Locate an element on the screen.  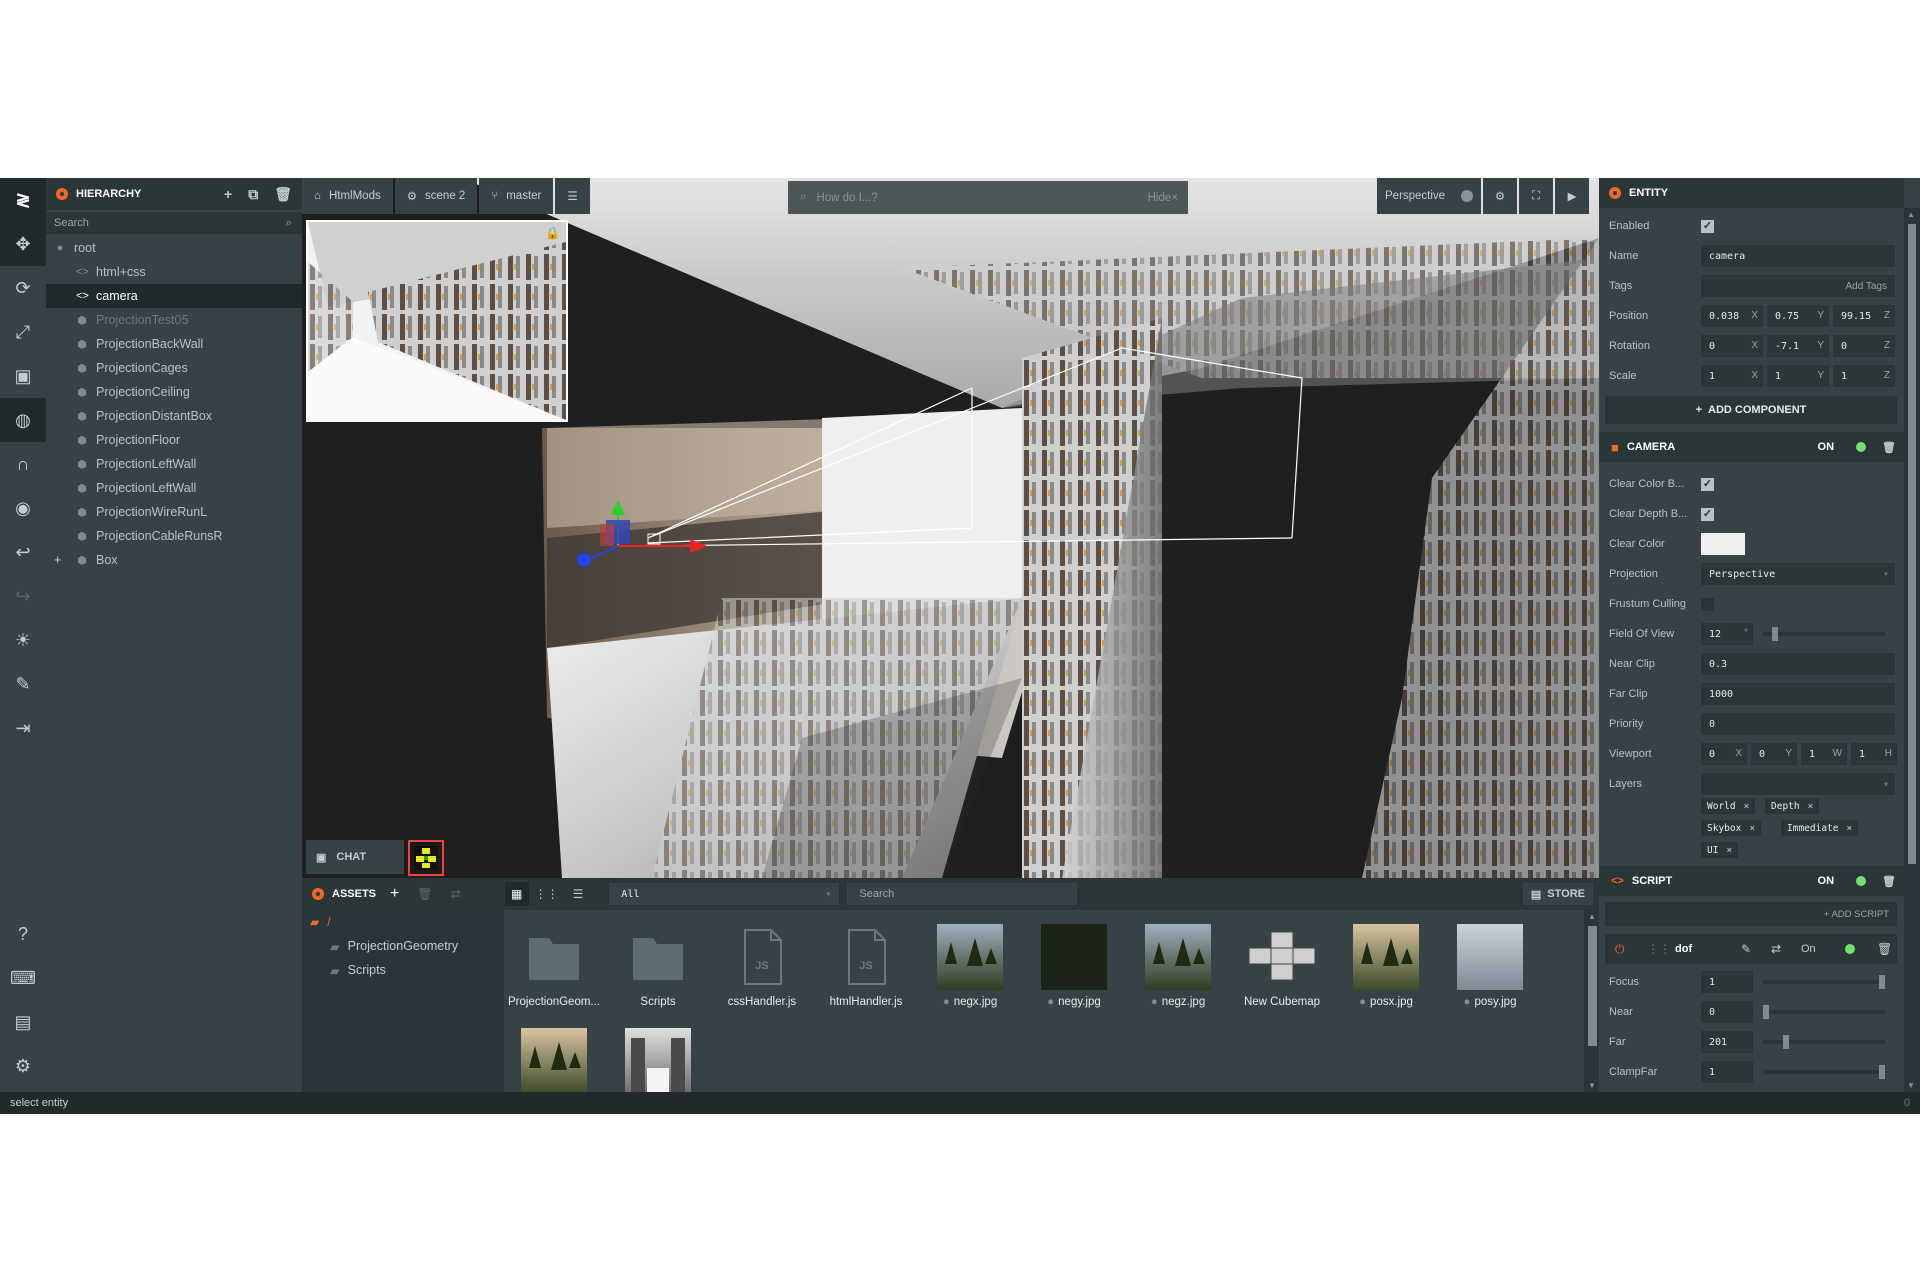
inspector-scrollbar: ▲ ▼ is located at coordinates (1912, 650).